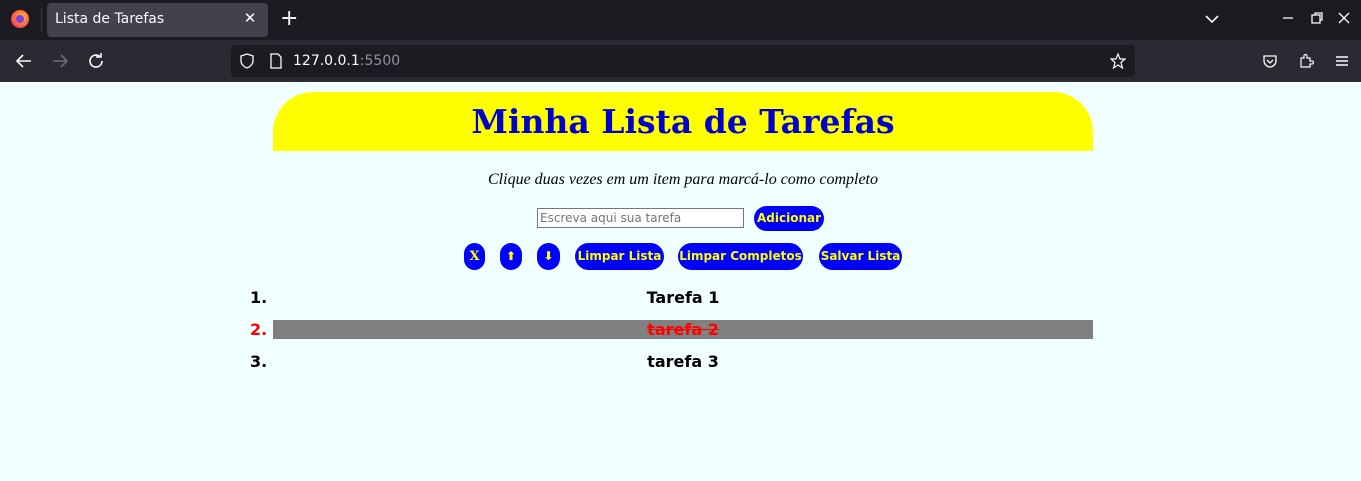 This screenshot has width=1361, height=481. What do you see at coordinates (683, 297) in the screenshot?
I see `task-text: Tarefa 1` at bounding box center [683, 297].